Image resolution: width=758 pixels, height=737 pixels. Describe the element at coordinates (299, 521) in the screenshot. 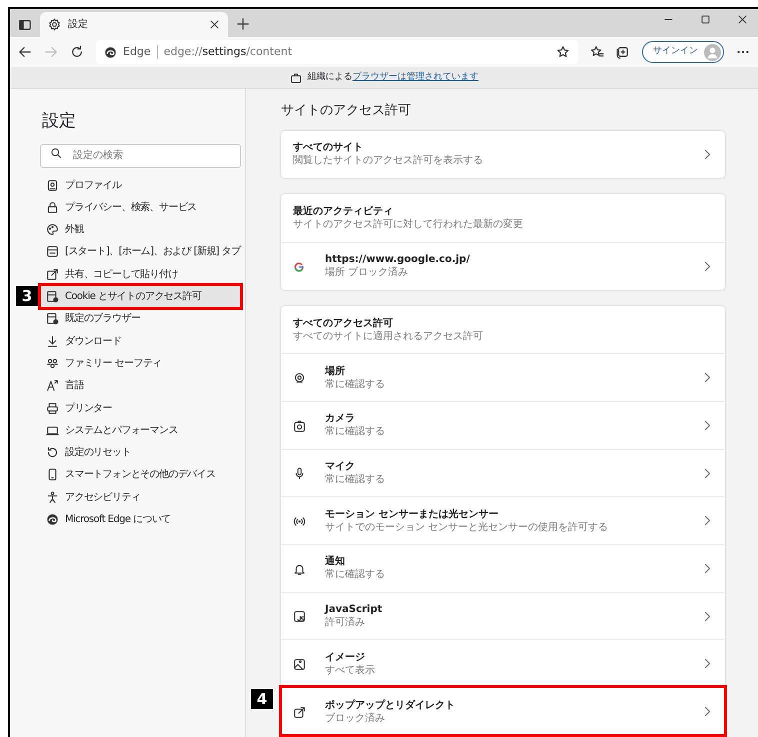

I see `sensor-icon` at that location.